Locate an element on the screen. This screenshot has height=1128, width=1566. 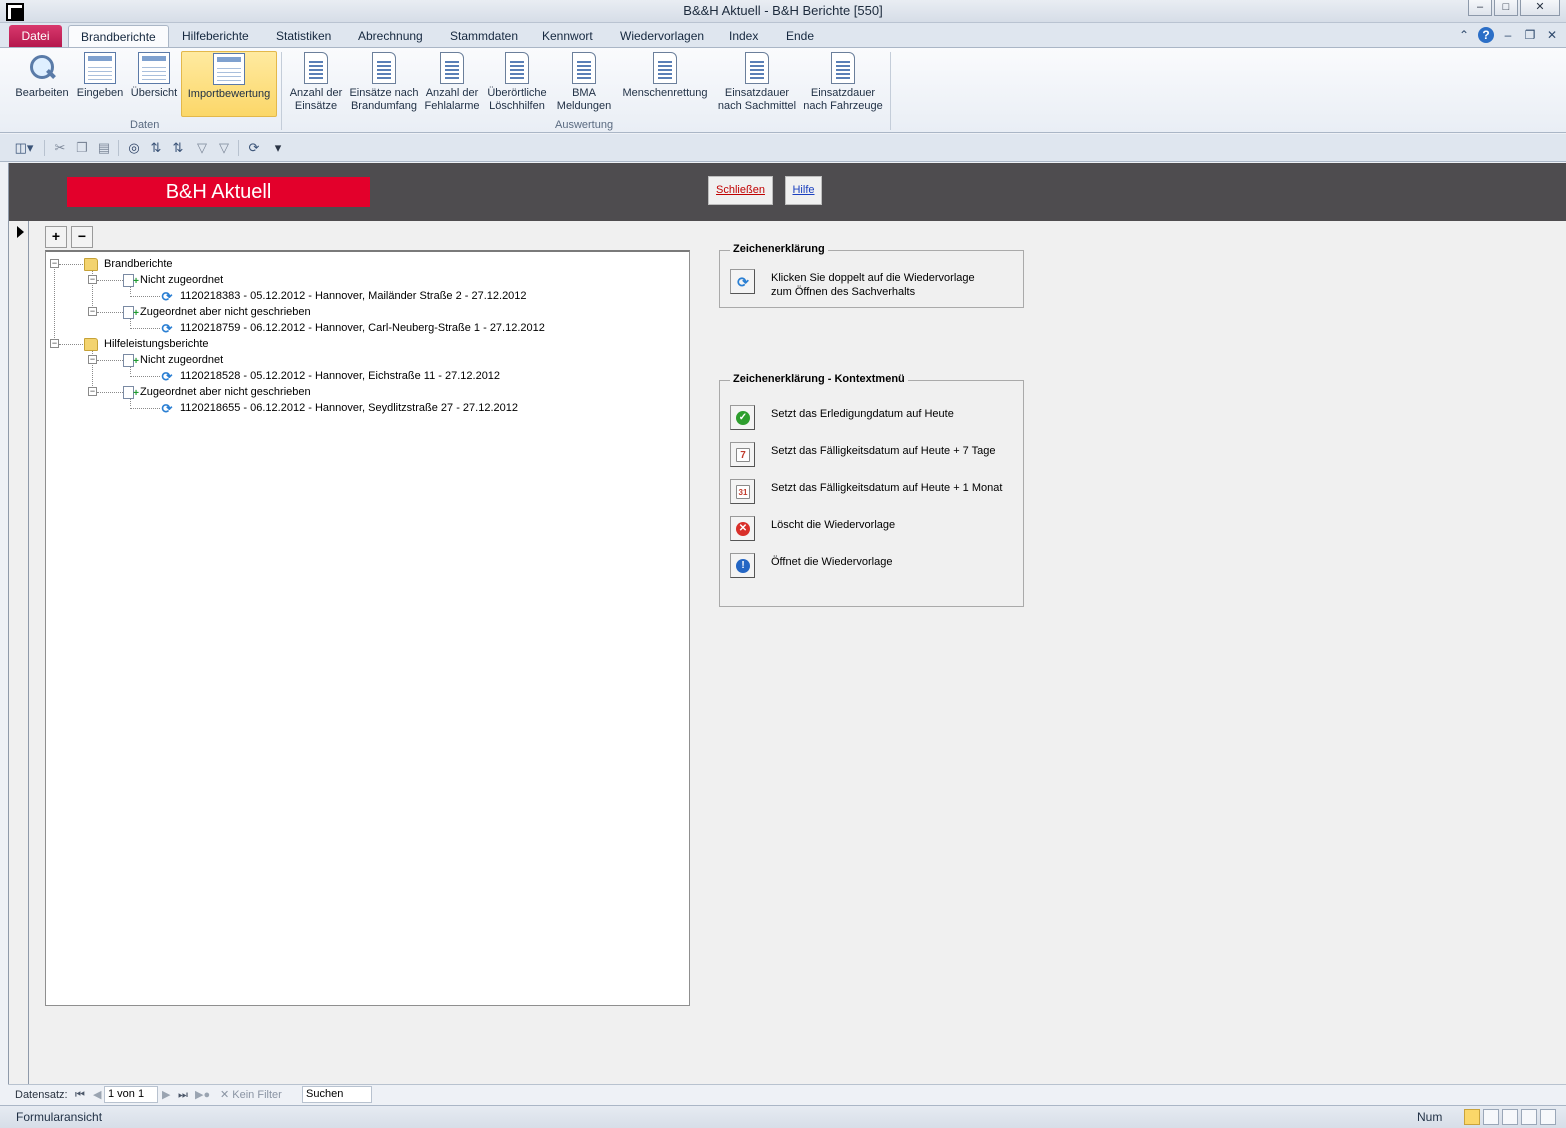
search-input: Suchen is located at coordinates (337, 1094).